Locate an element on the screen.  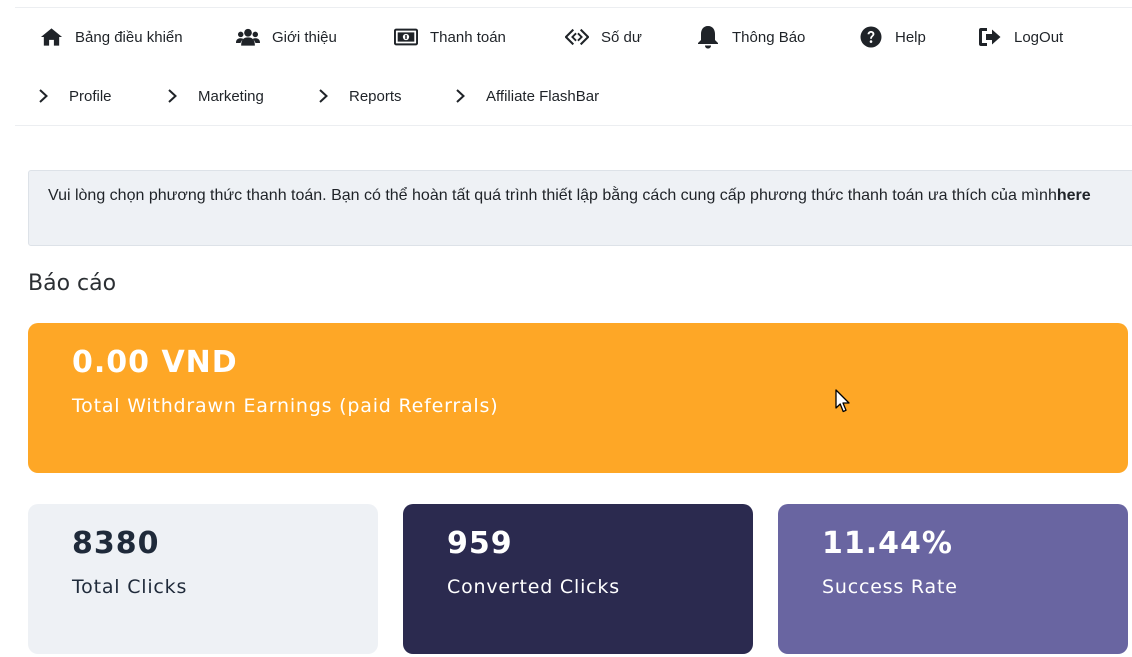
converted-clicks-value: 959 is located at coordinates (480, 543).